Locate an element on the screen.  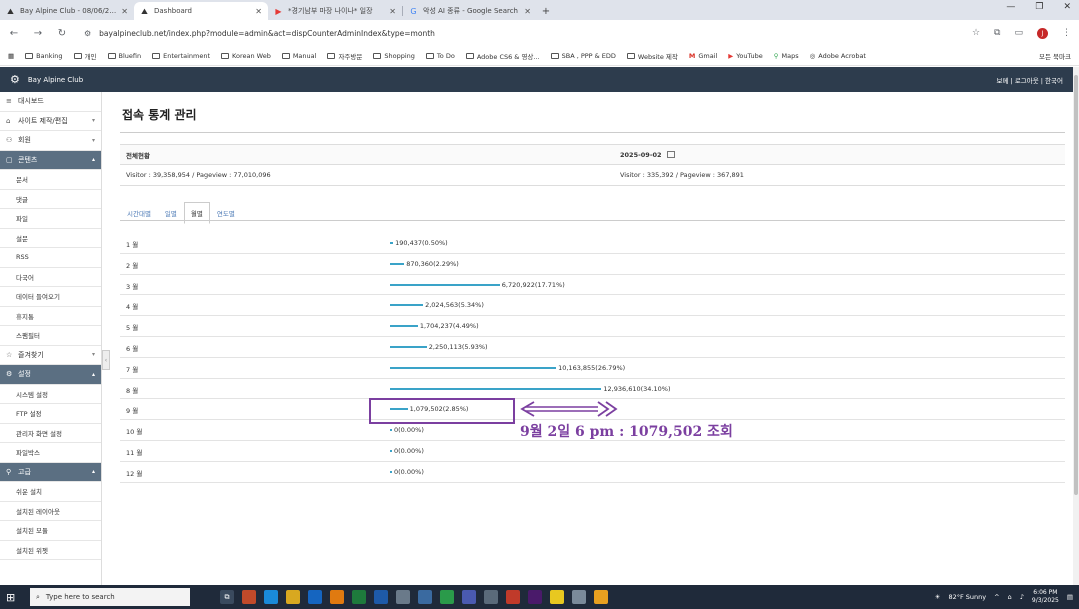
sidebar-item: 휴지통 is located at coordinates (50, 316).